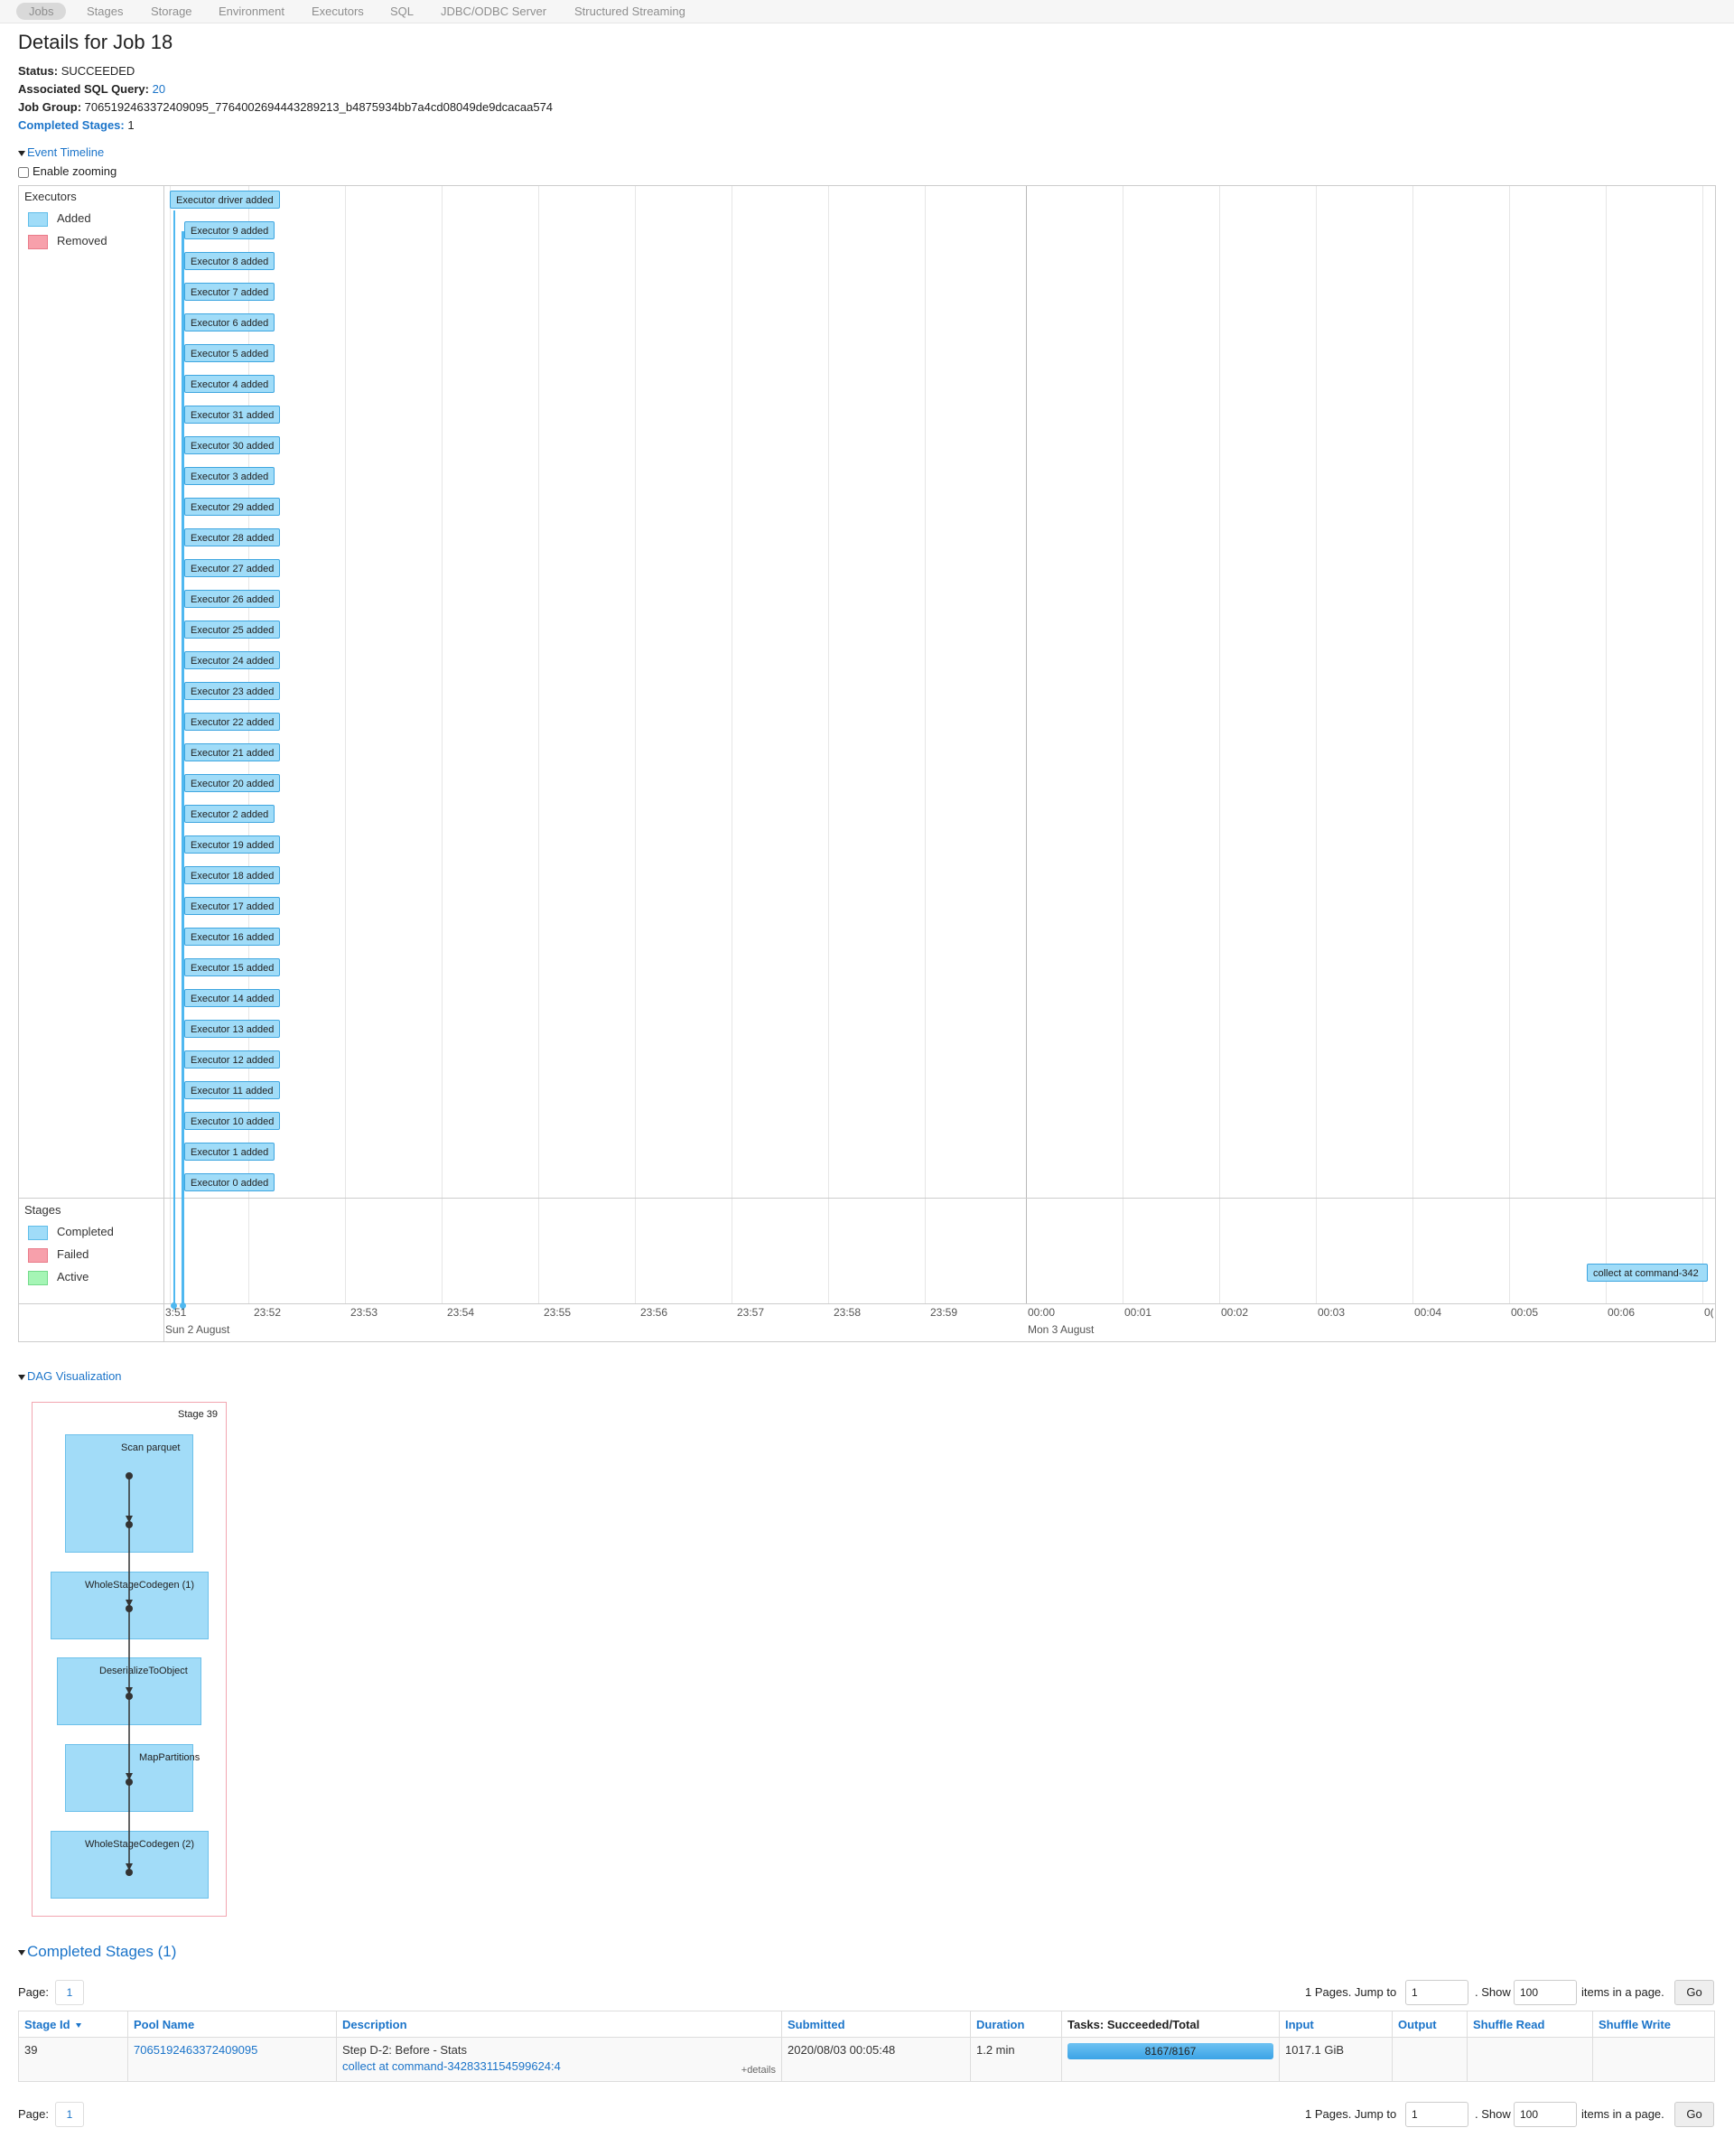 This screenshot has width=1734, height=2156. Describe the element at coordinates (67, 171) in the screenshot. I see `enable-zoom-row: Enable zooming` at that location.